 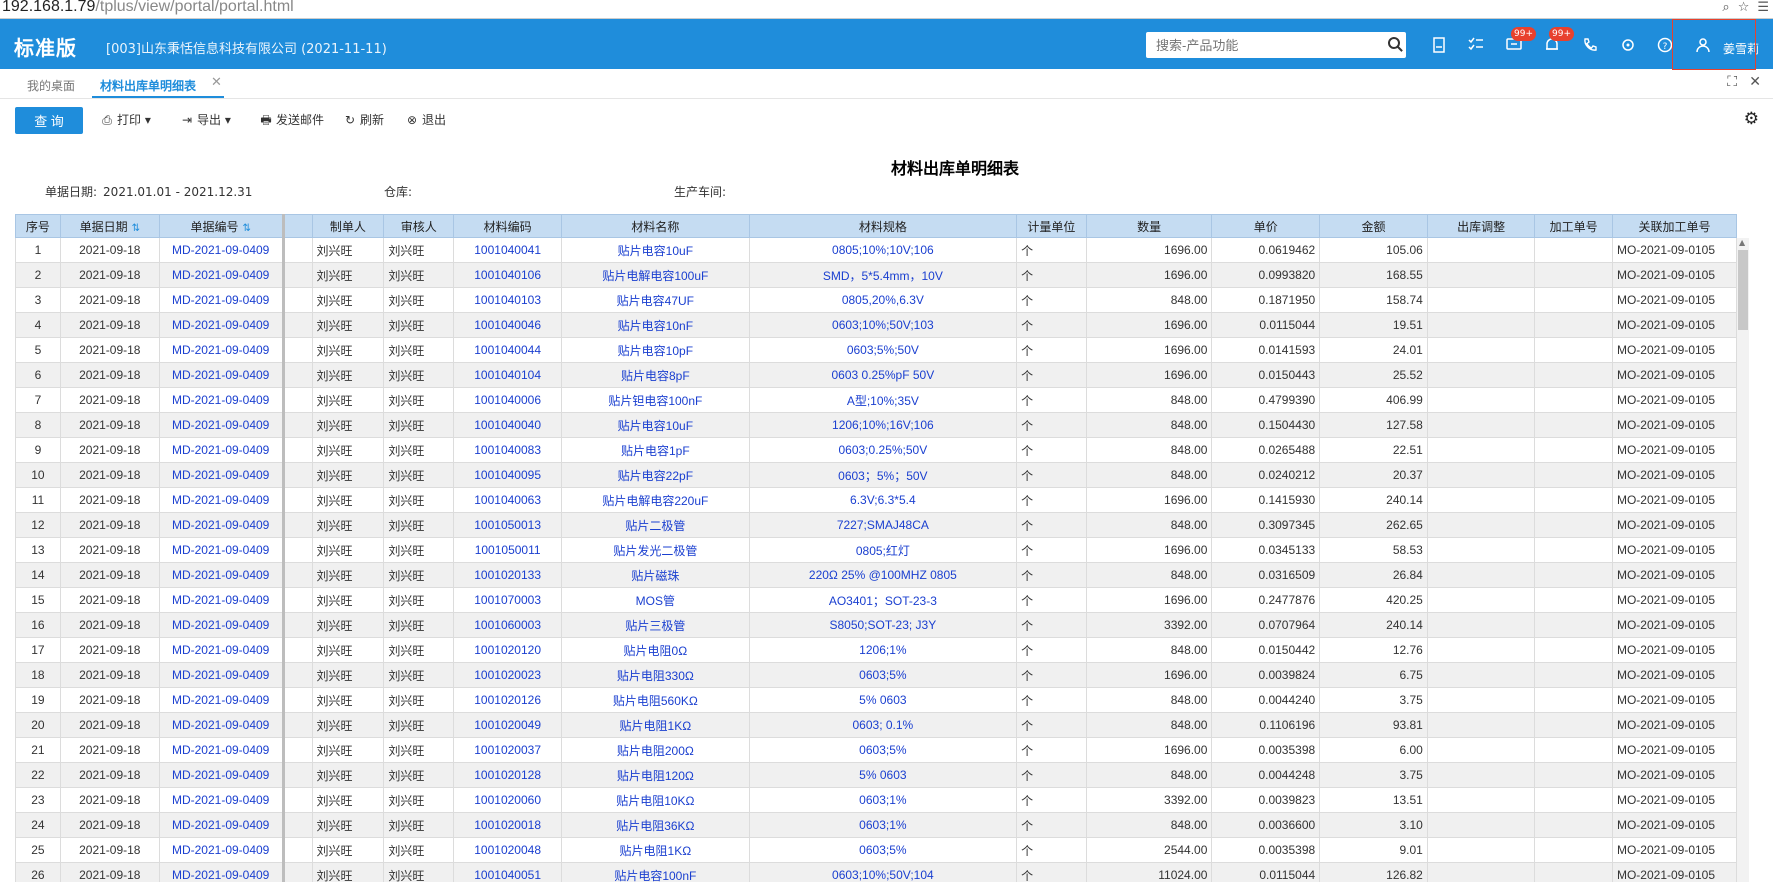 What do you see at coordinates (363, 119) in the screenshot?
I see `refresh-button: ↻ 刷新` at bounding box center [363, 119].